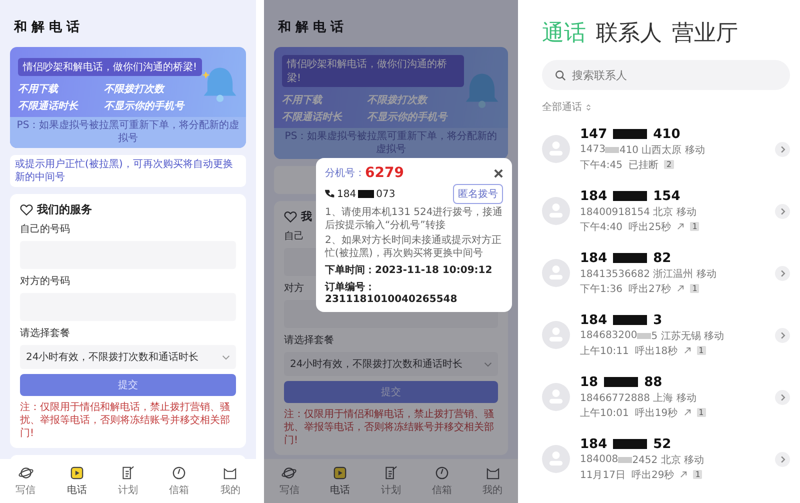  I want to click on field-label: 自己, so click(294, 236).